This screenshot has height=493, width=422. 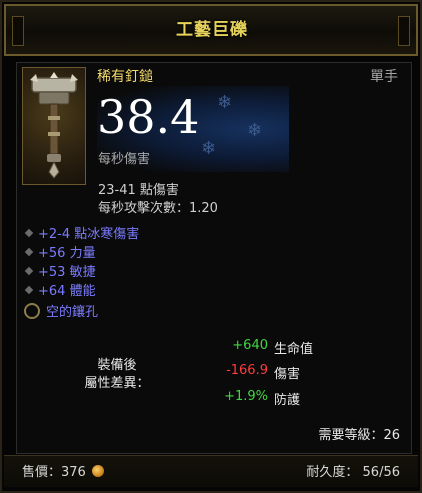 What do you see at coordinates (72, 312) in the screenshot?
I see `socket-label: 空的鑲孔` at bounding box center [72, 312].